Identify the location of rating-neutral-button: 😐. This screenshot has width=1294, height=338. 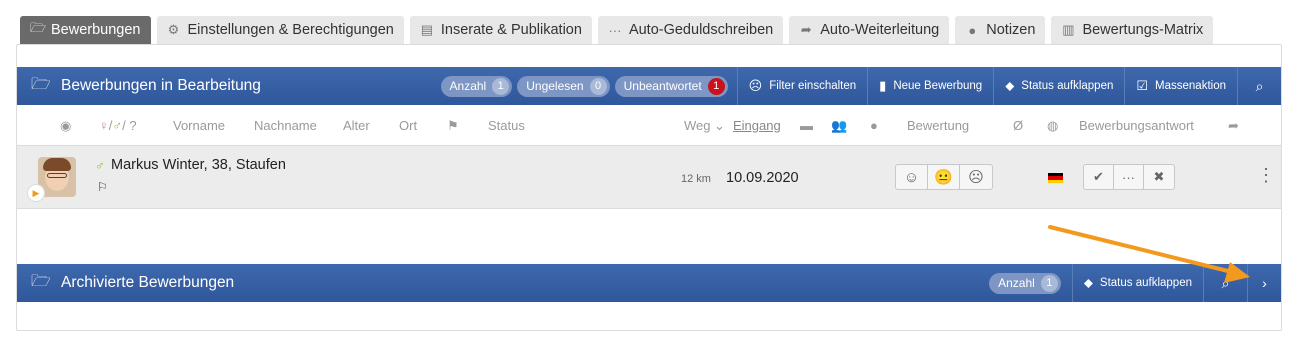
(944, 177).